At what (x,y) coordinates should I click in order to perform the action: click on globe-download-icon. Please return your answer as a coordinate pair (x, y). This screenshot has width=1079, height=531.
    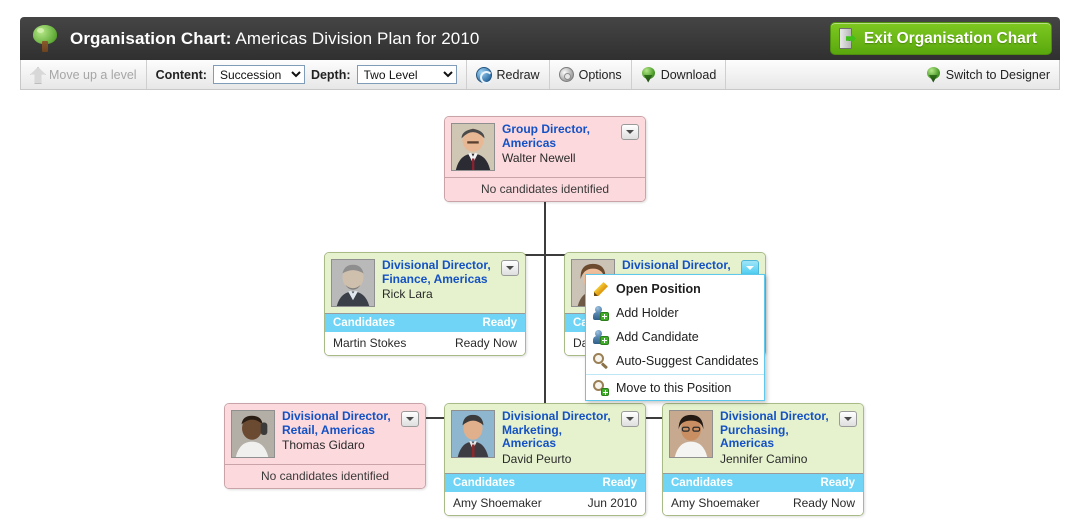
    Looking at the image, I should click on (648, 74).